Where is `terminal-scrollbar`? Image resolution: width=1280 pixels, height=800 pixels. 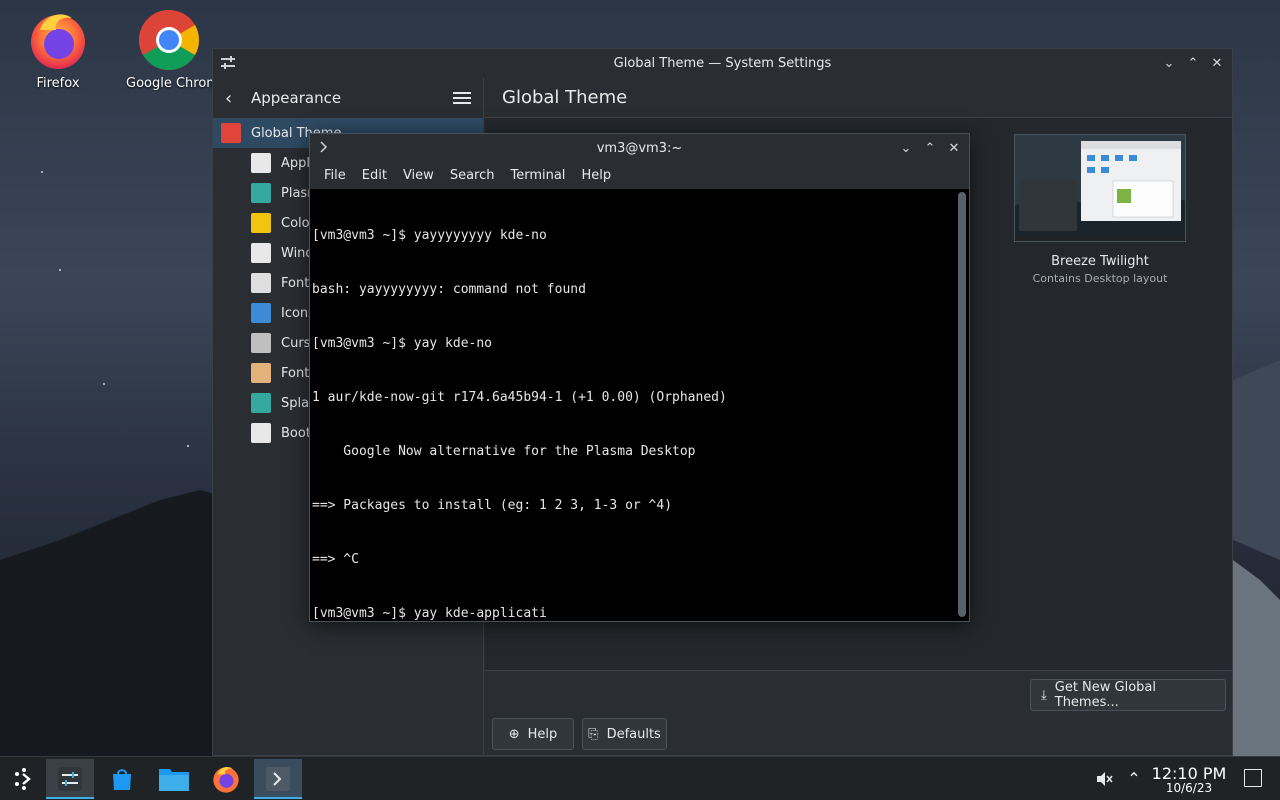 terminal-scrollbar is located at coordinates (962, 404).